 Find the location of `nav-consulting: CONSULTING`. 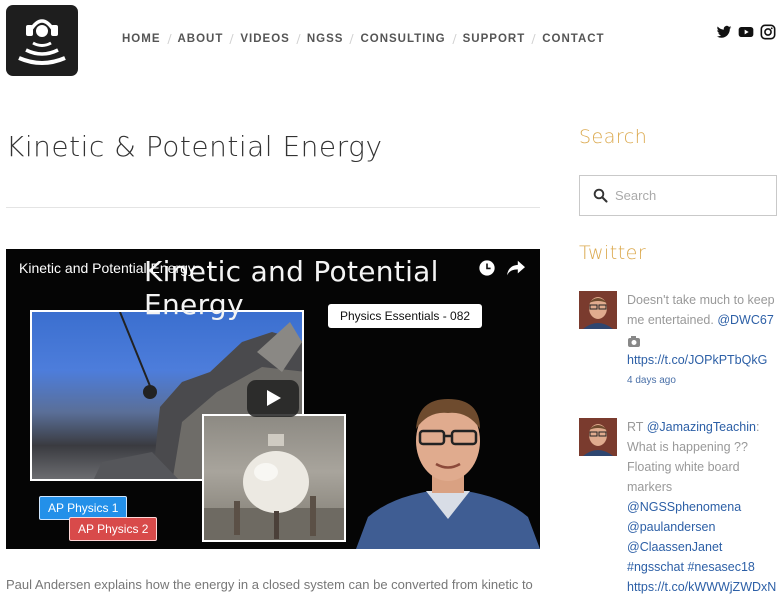

nav-consulting: CONSULTING is located at coordinates (402, 39).